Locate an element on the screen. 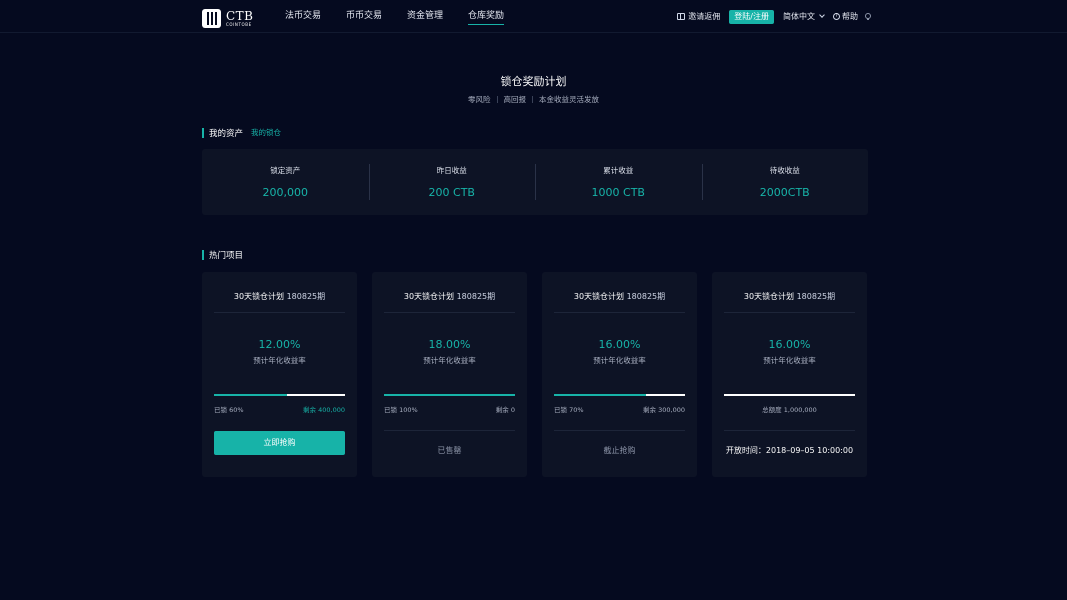 The image size is (1067, 600). asset-item: 昨日收益 200 CTB is located at coordinates (452, 182).